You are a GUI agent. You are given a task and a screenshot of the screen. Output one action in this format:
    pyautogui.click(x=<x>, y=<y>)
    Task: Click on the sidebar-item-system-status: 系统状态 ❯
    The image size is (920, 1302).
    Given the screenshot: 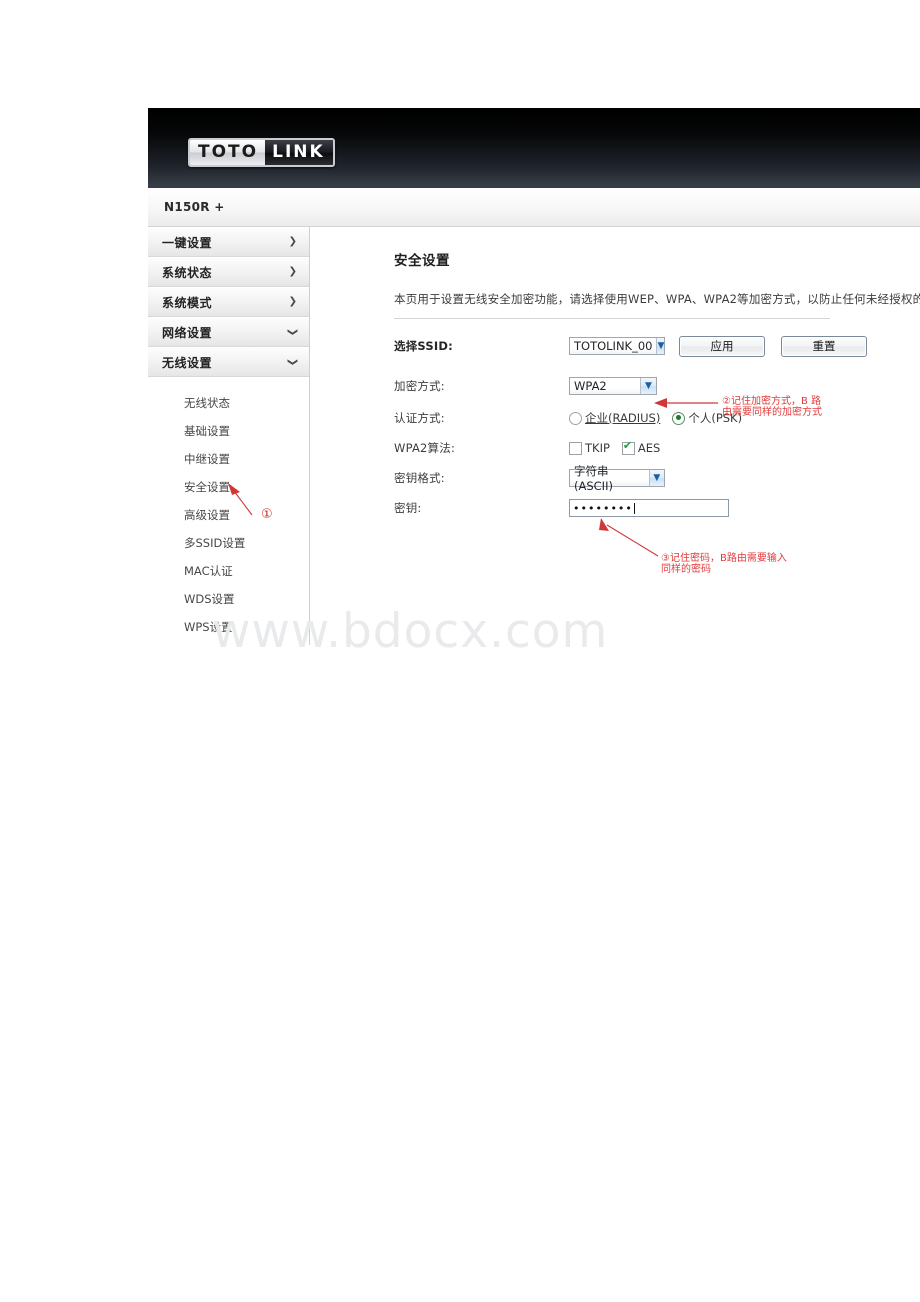 What is the action you would take?
    pyautogui.click(x=228, y=272)
    